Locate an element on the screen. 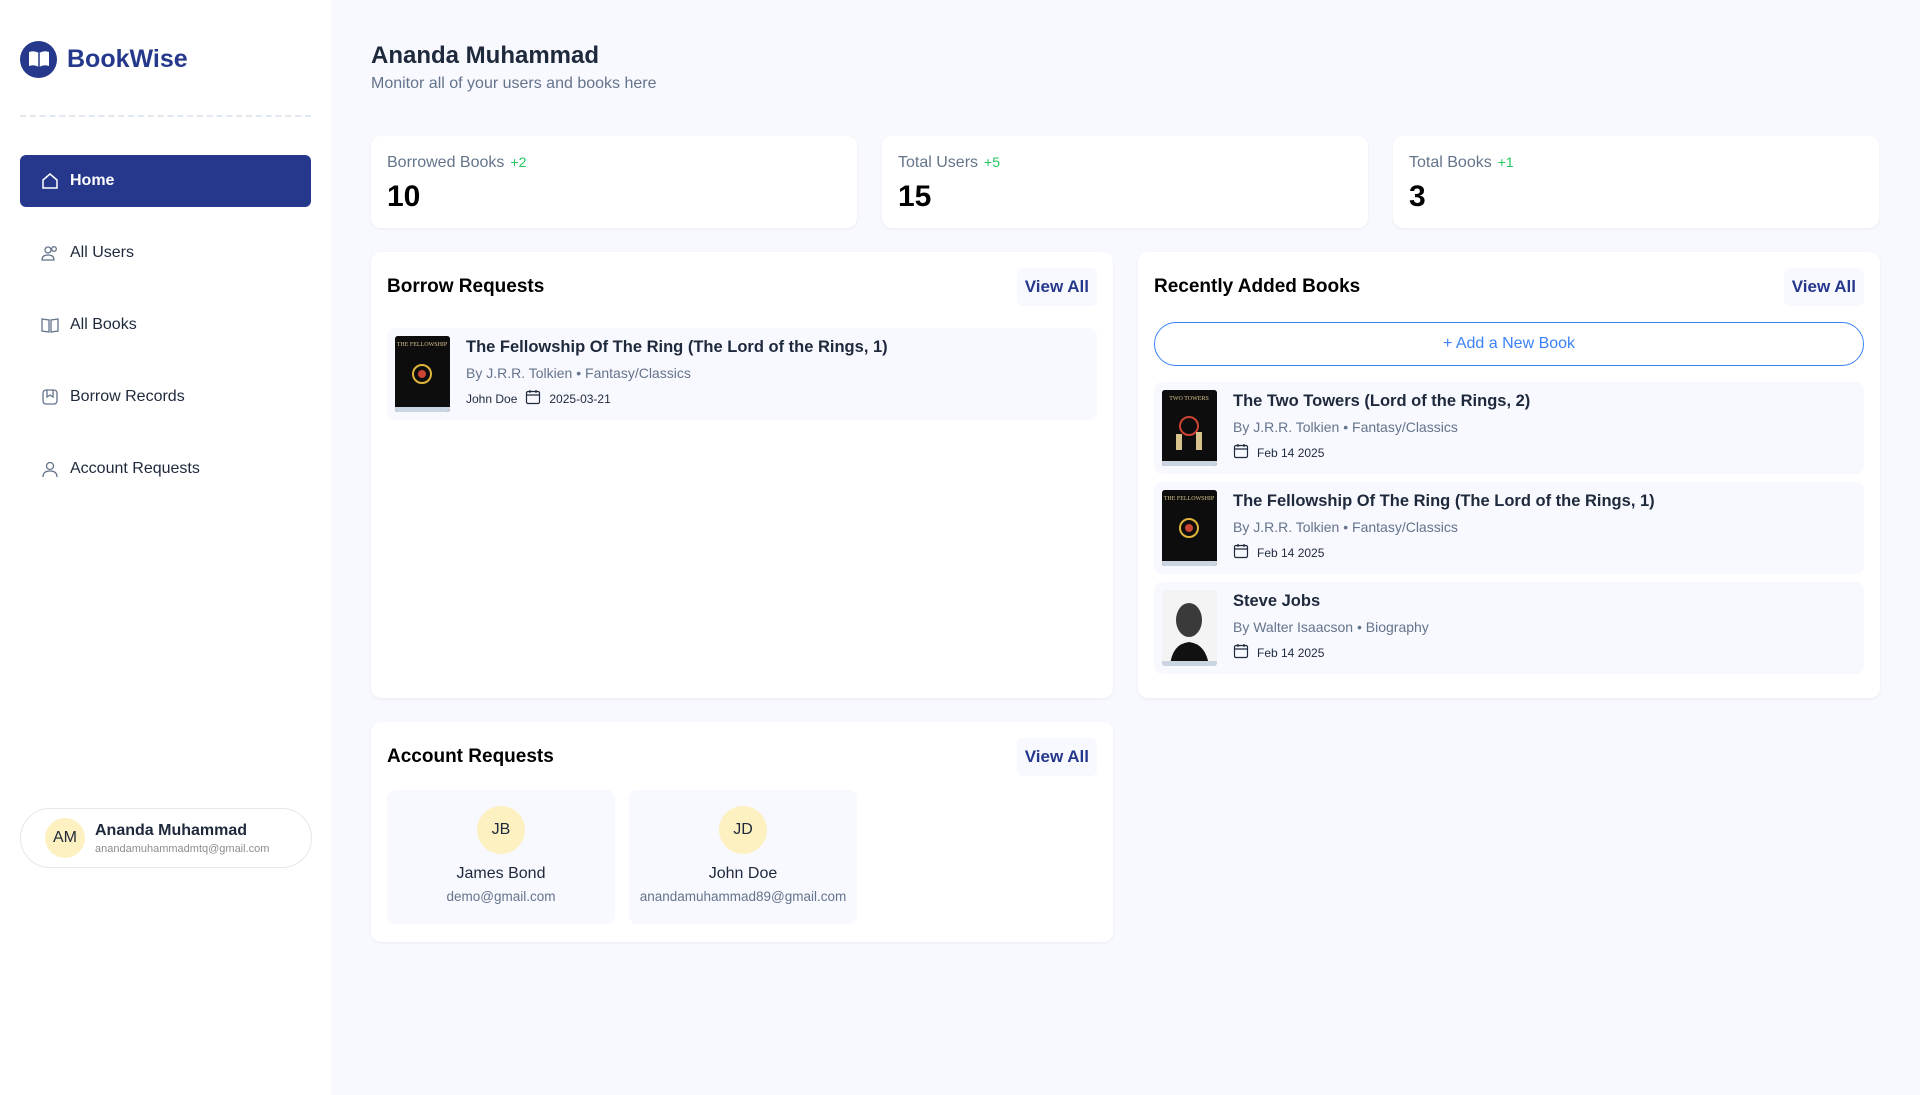 Image resolution: width=1920 pixels, height=1095 pixels. sidebar-item-label: All Books is located at coordinates (103, 324).